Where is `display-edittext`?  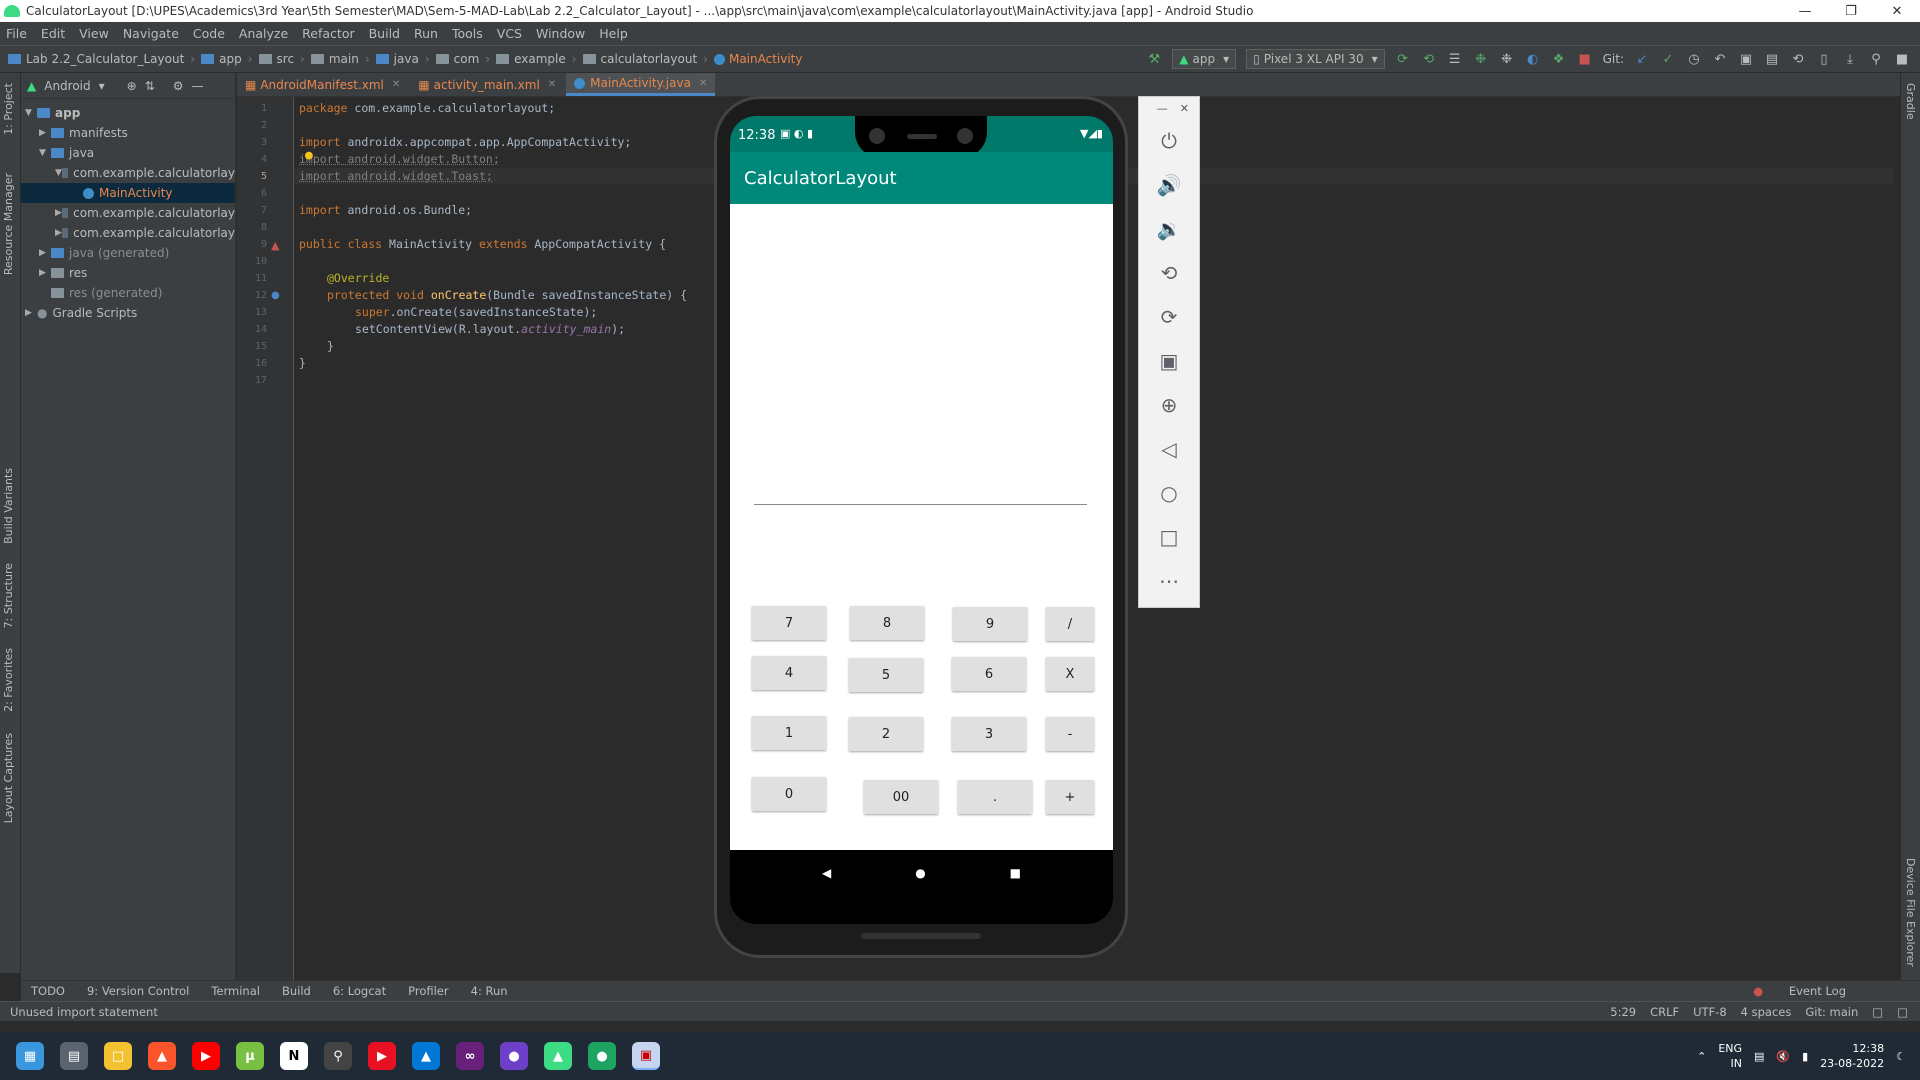 display-edittext is located at coordinates (920, 504).